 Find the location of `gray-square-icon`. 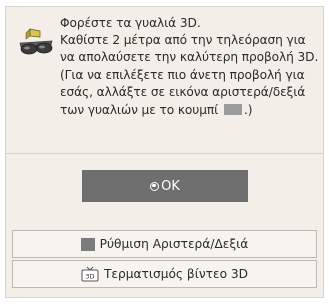

gray-square-icon is located at coordinates (87, 244).